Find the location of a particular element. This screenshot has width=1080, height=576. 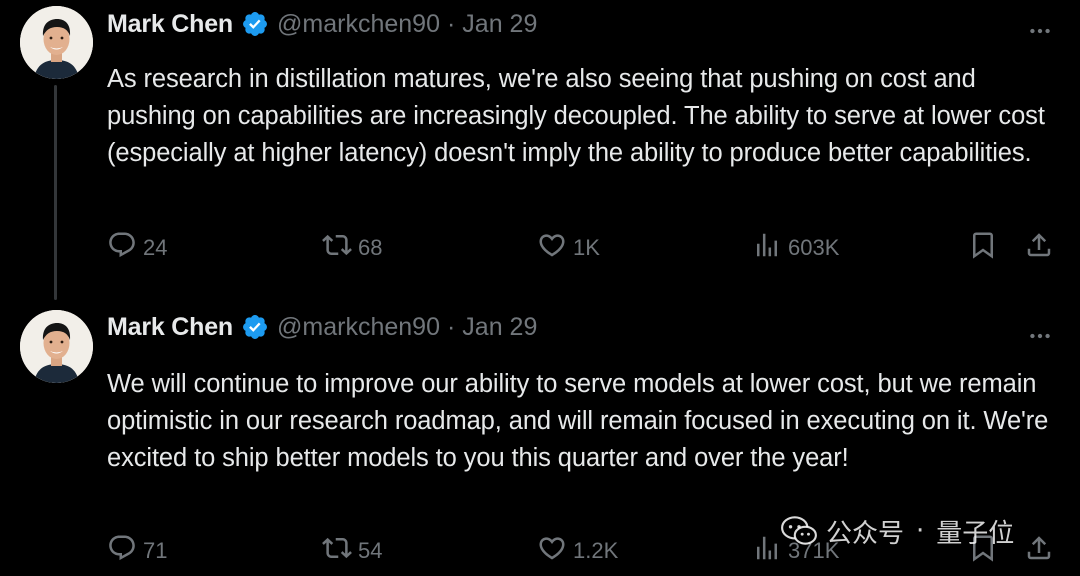

thread-line is located at coordinates (55, 192).